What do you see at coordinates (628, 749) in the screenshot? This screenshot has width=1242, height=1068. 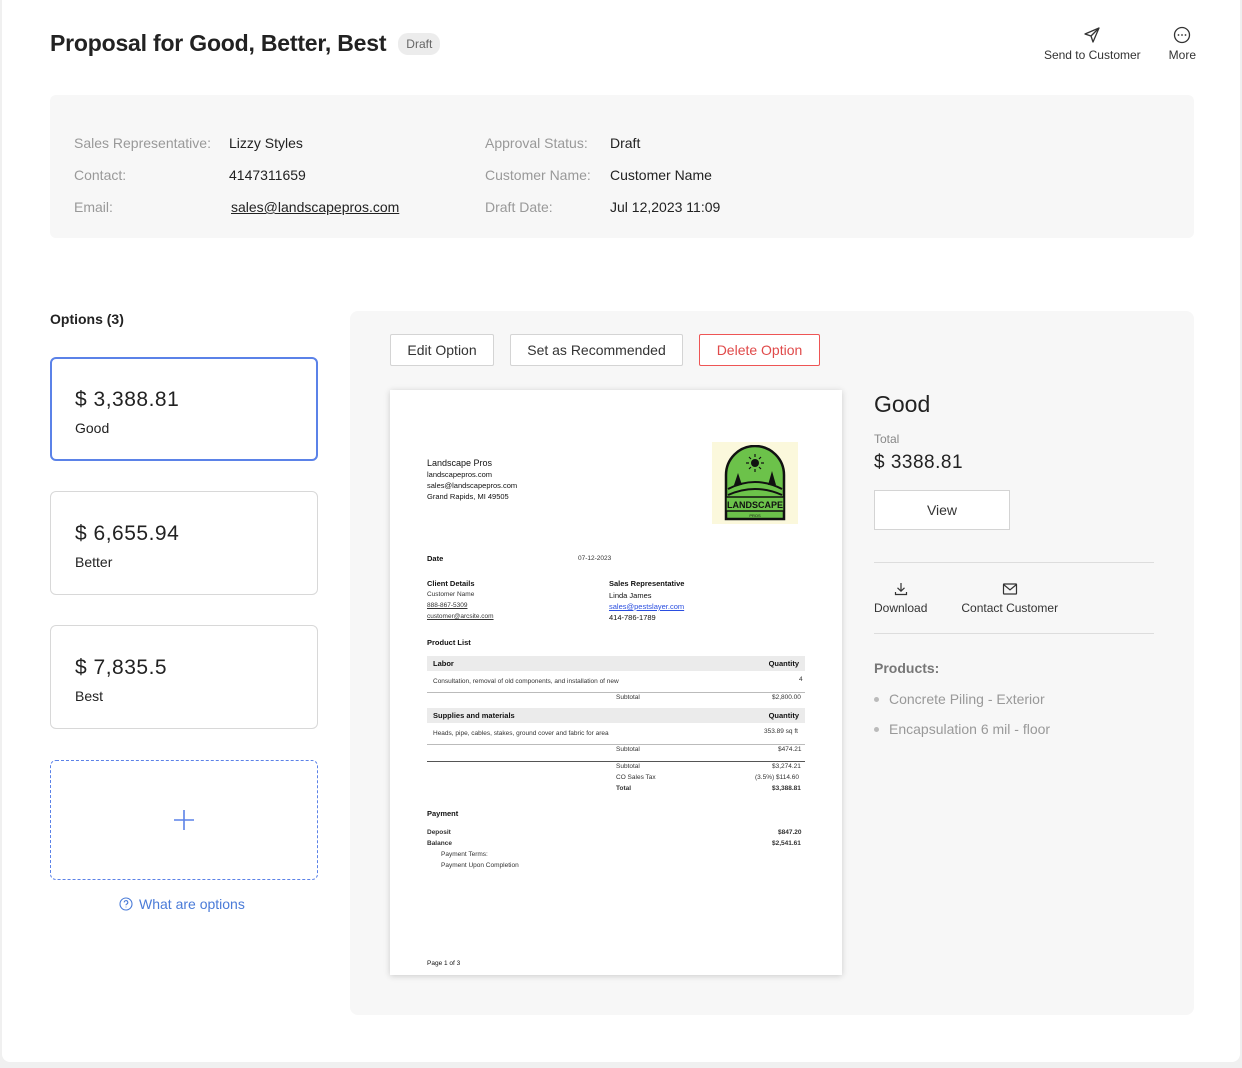 I see `doc-supplies-subtotal-label: Subtotal` at bounding box center [628, 749].